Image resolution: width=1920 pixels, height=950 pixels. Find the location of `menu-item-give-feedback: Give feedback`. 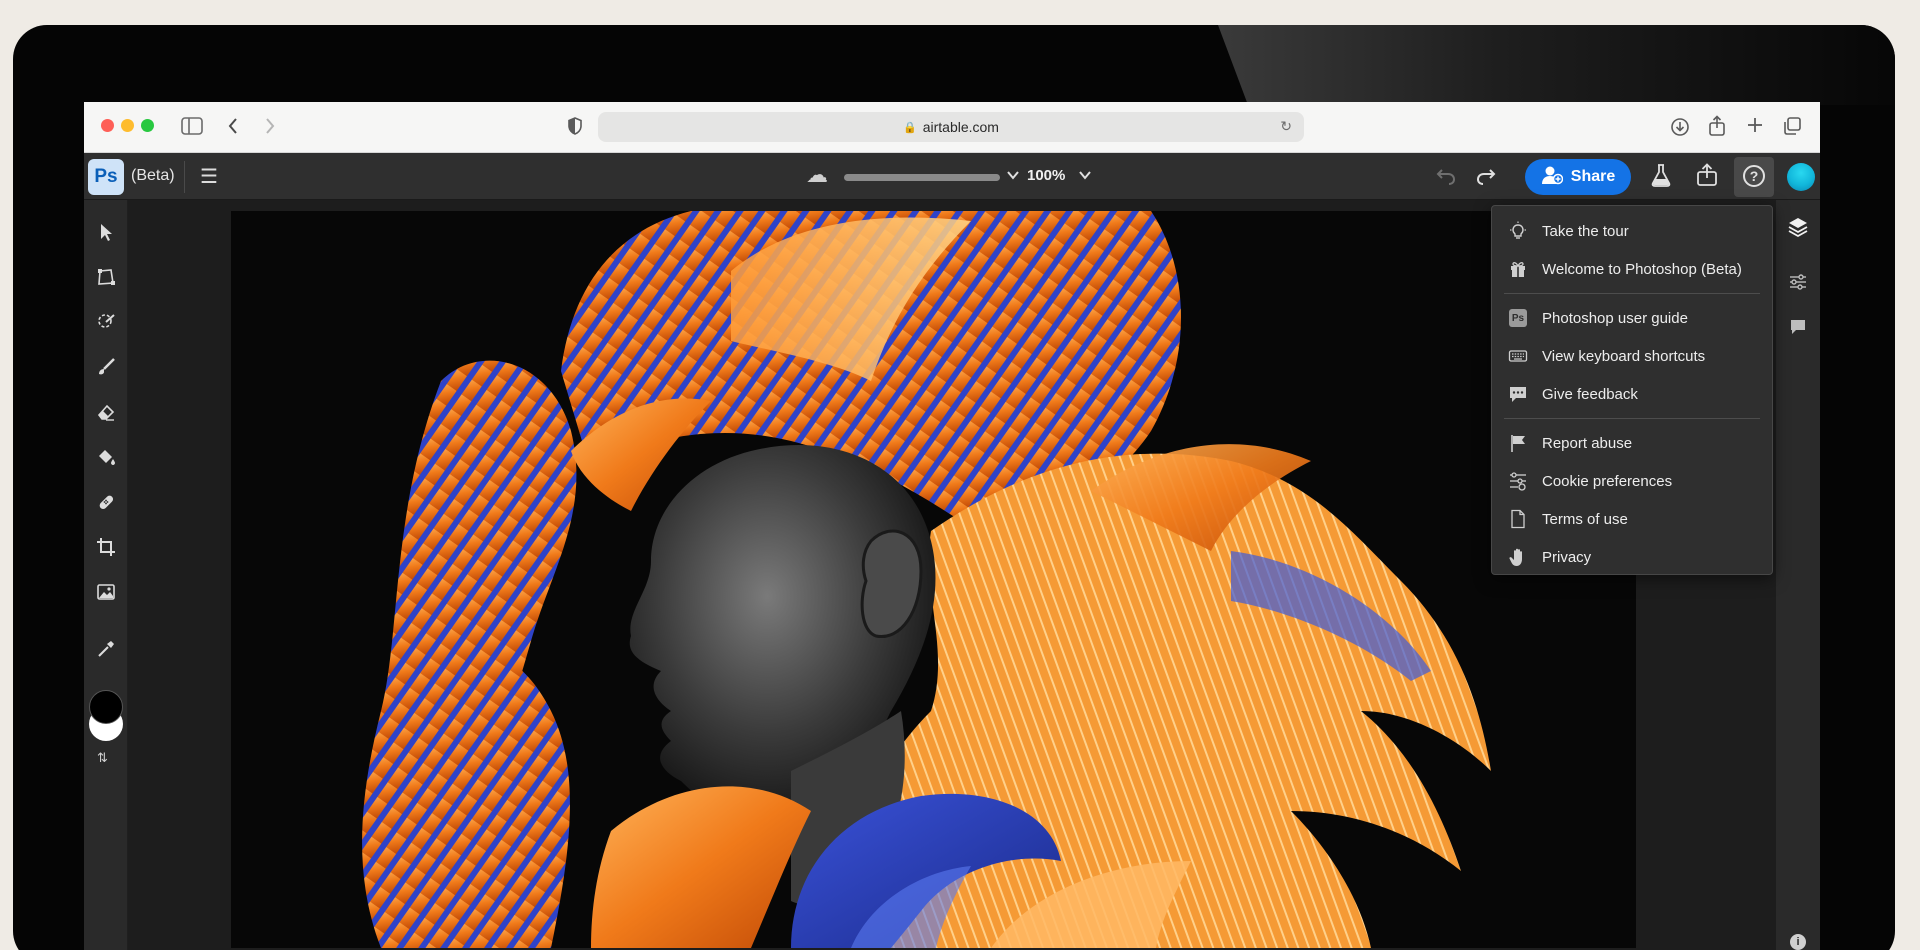

menu-item-give-feedback: Give feedback is located at coordinates (1632, 394).